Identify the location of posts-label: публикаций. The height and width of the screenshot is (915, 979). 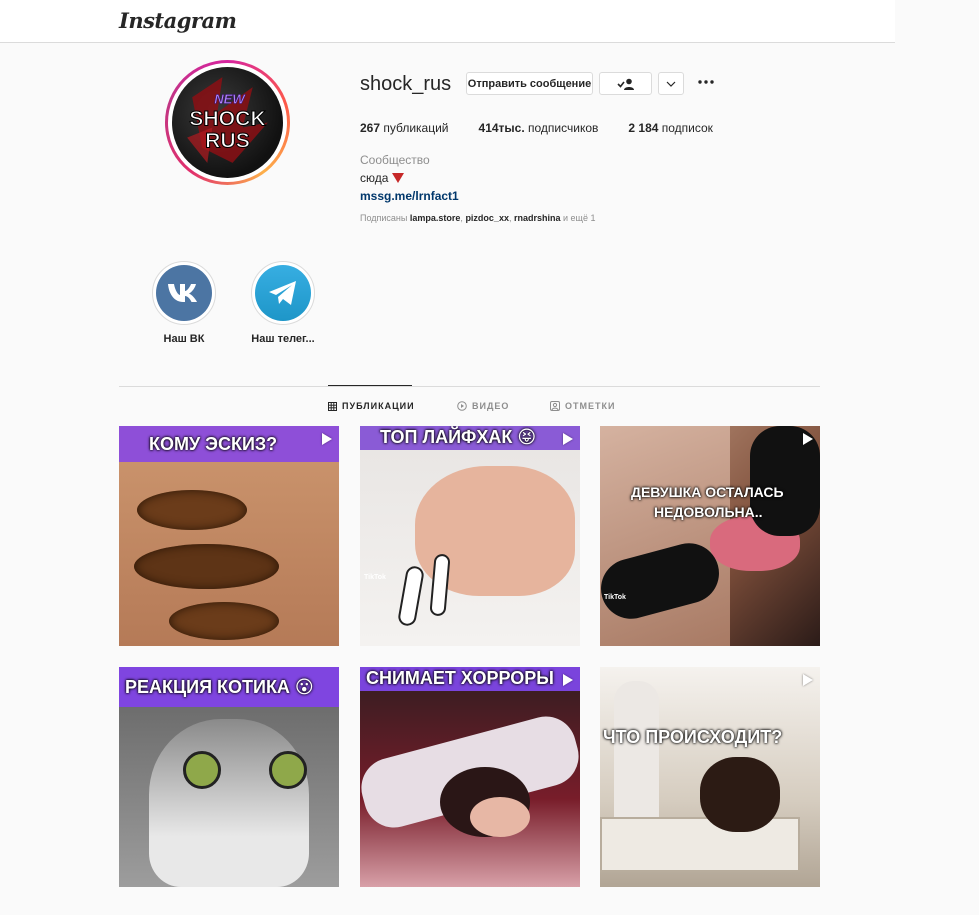
(416, 128).